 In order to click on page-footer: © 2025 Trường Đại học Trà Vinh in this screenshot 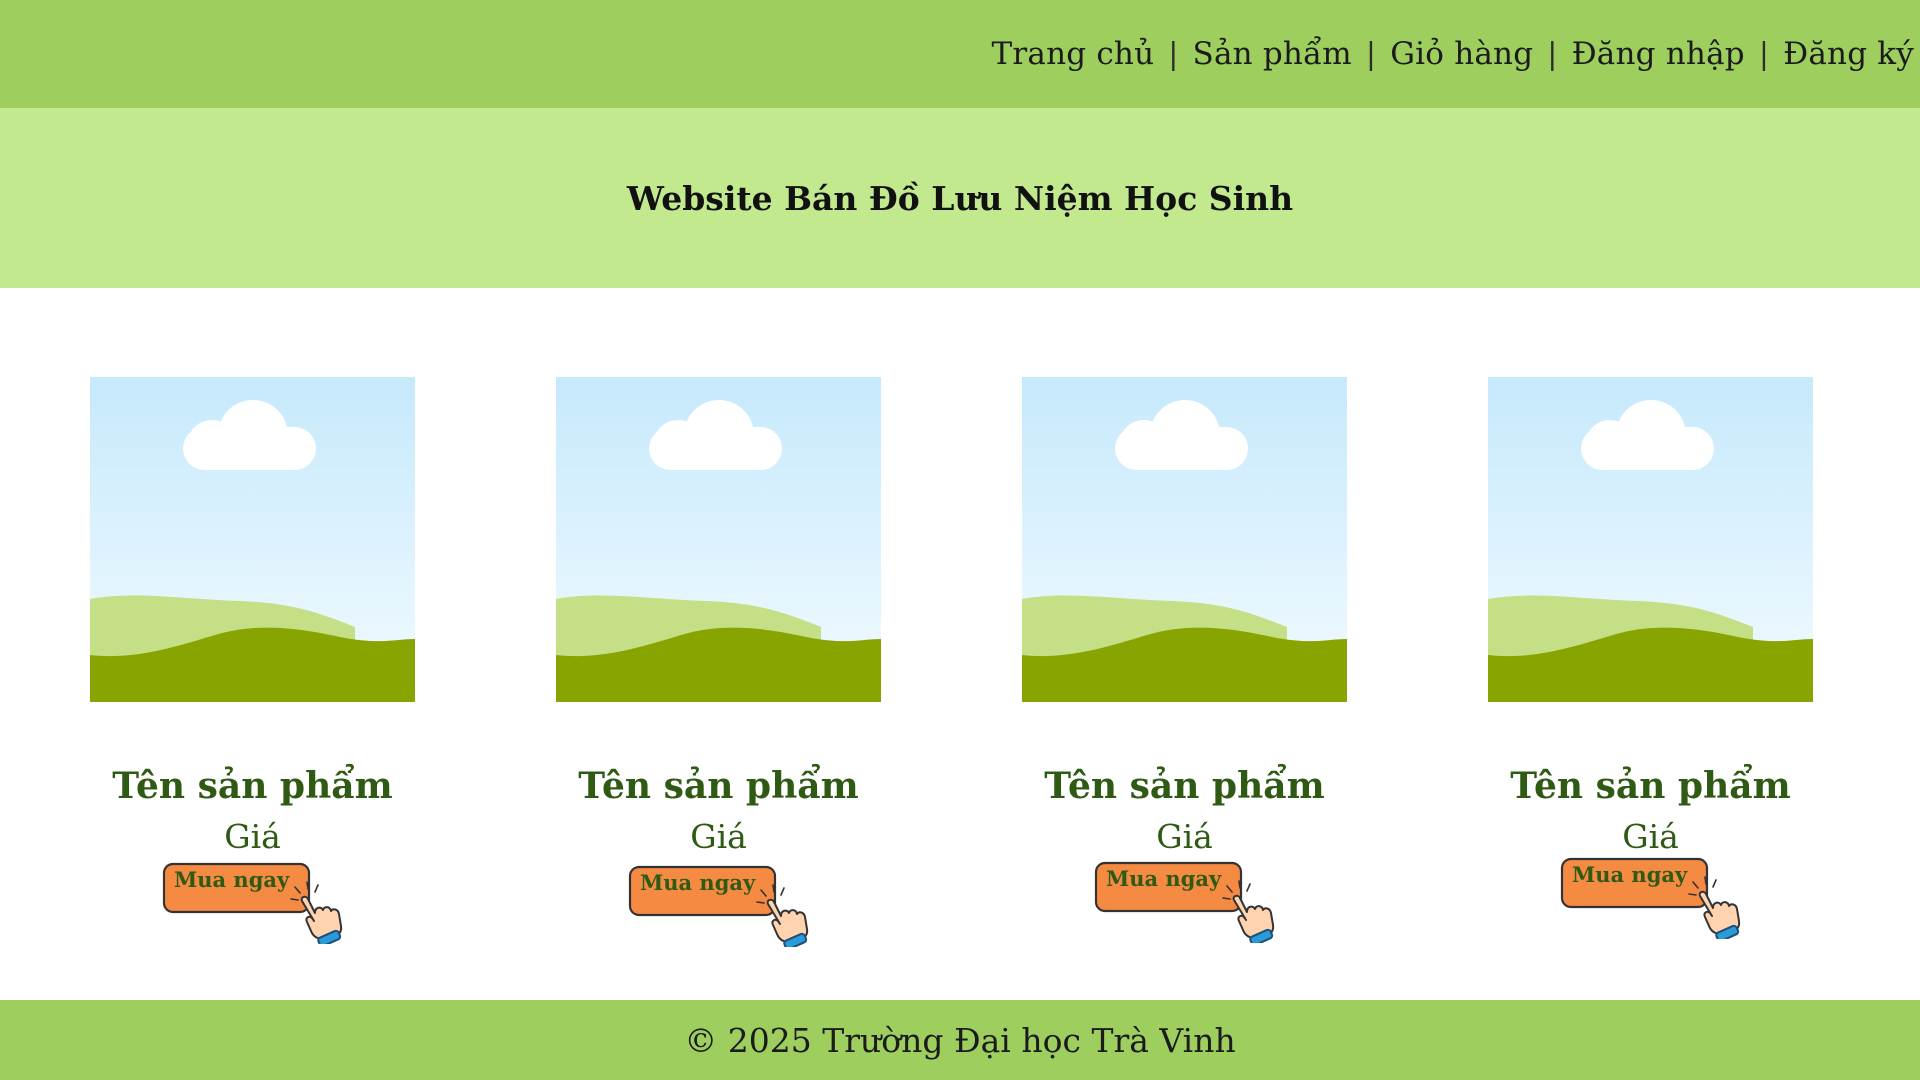, I will do `click(960, 1040)`.